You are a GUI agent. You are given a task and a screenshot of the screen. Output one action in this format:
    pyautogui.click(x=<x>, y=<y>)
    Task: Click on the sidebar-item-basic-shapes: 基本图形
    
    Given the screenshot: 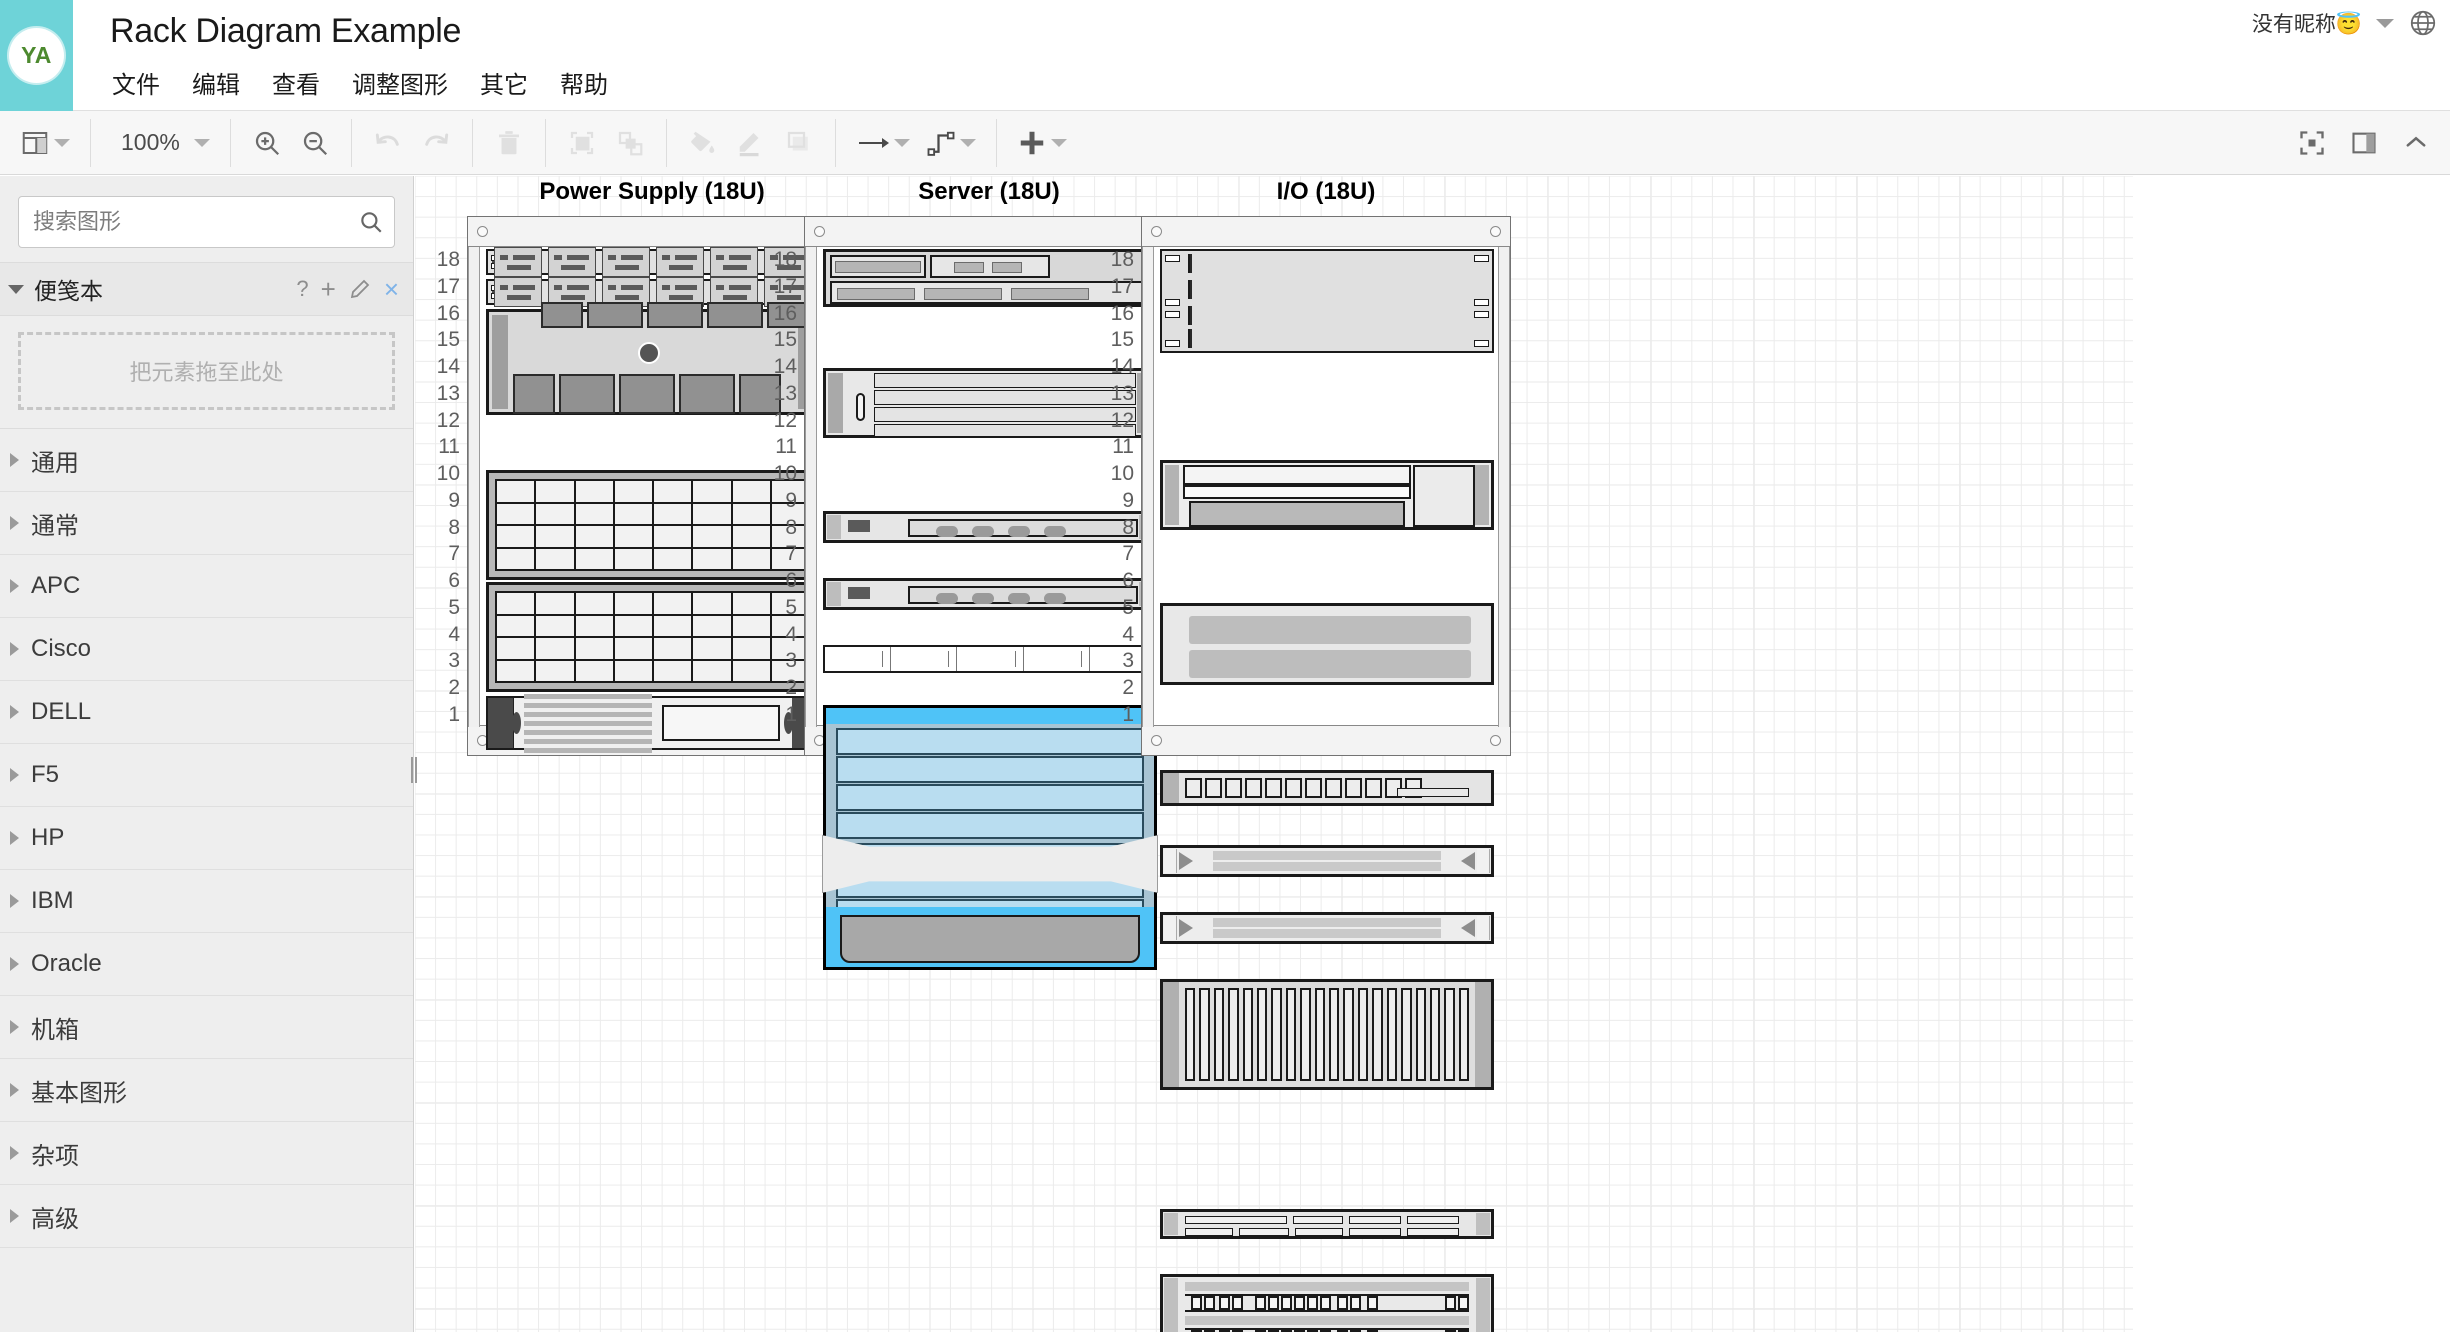 What is the action you would take?
    pyautogui.click(x=206, y=1090)
    